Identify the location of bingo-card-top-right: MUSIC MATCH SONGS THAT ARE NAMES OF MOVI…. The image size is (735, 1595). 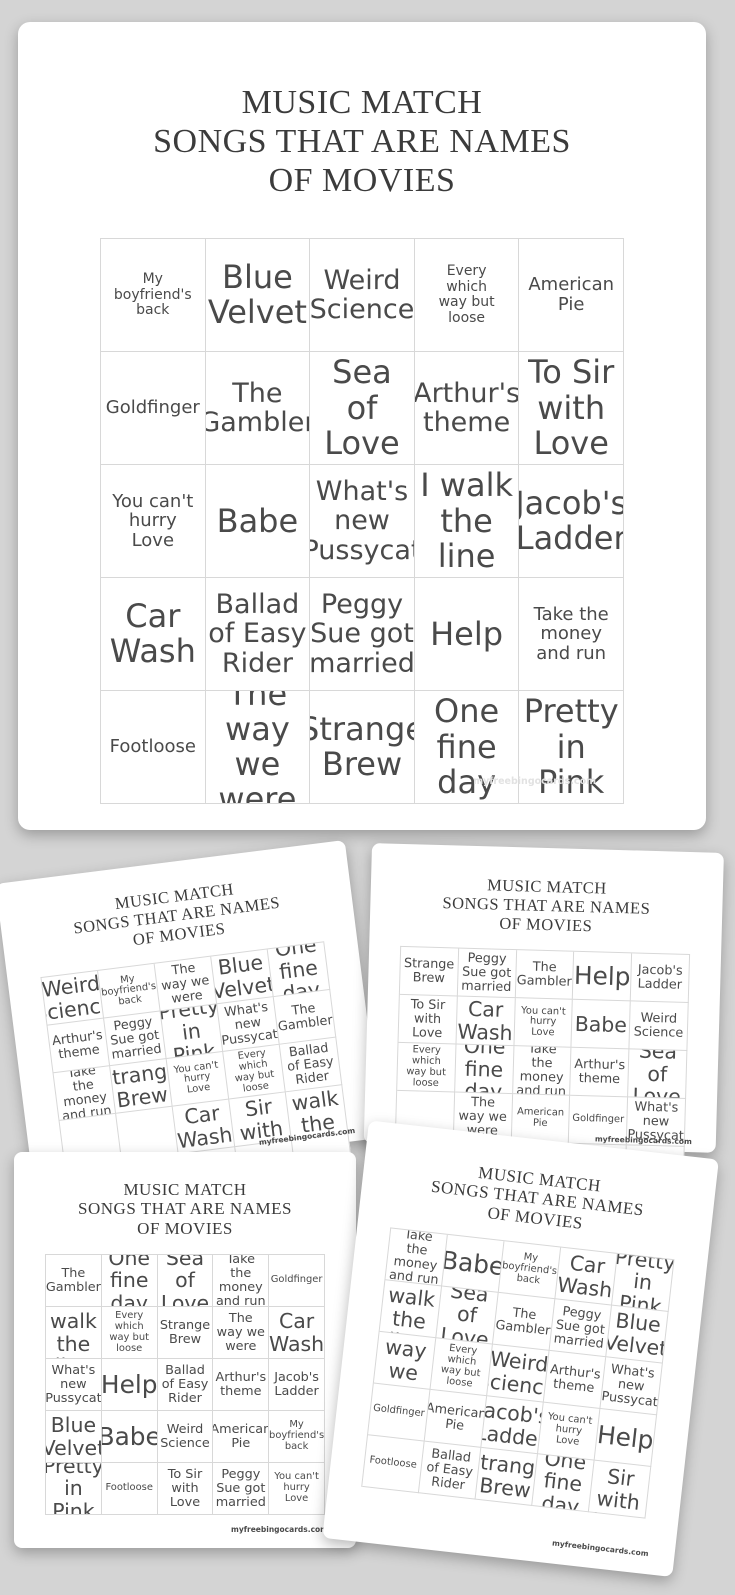
(543, 1019).